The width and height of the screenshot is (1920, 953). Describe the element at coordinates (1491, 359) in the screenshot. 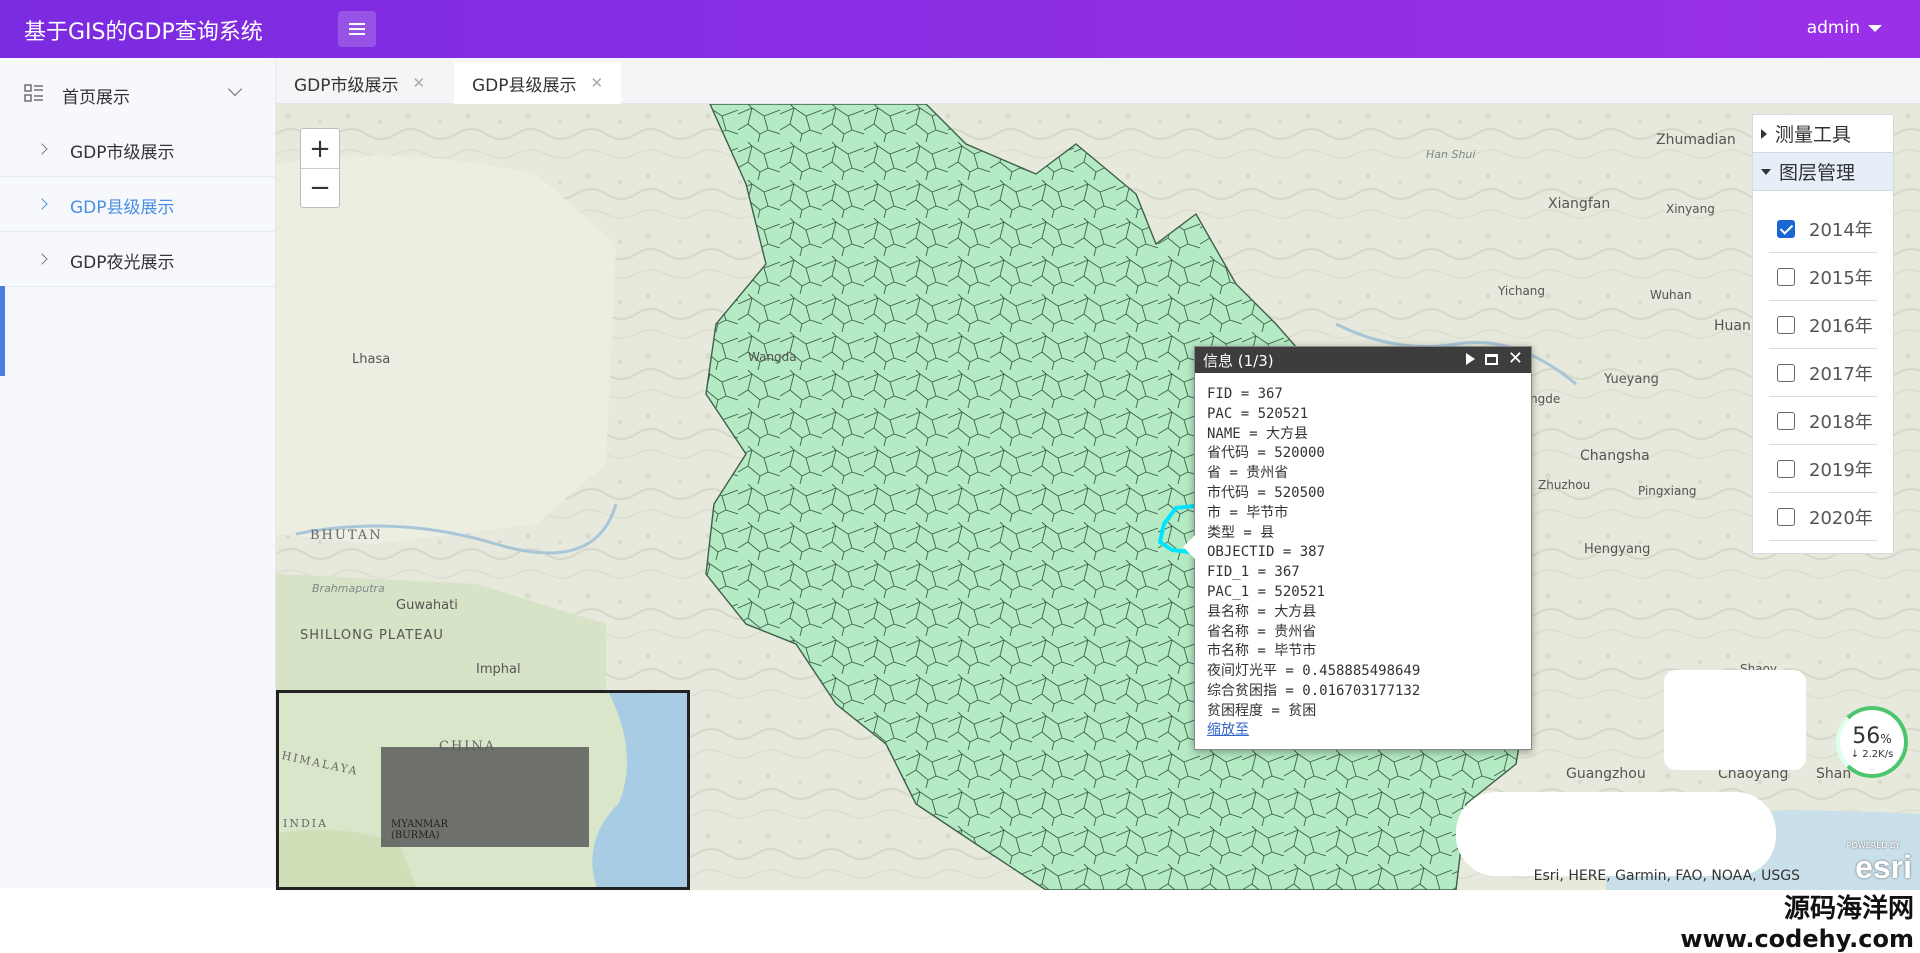

I see `maximize-icon` at that location.